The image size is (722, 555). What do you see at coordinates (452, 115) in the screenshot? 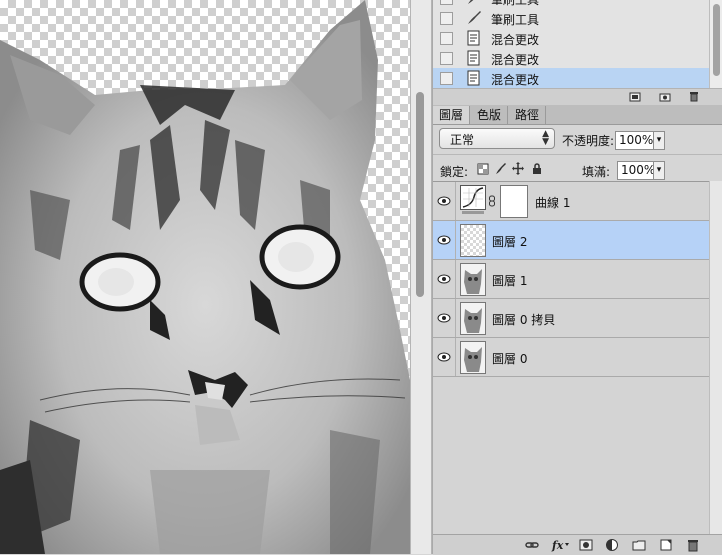
I see `tab-layers: 圖層` at bounding box center [452, 115].